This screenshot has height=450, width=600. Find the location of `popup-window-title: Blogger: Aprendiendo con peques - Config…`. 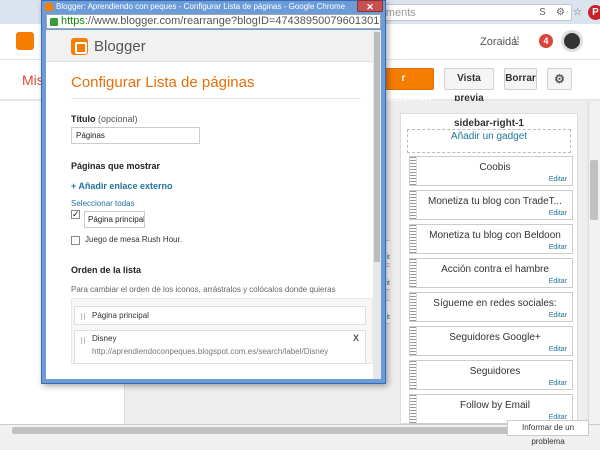

popup-window-title: Blogger: Aprendiendo con peques - Config… is located at coordinates (201, 6).